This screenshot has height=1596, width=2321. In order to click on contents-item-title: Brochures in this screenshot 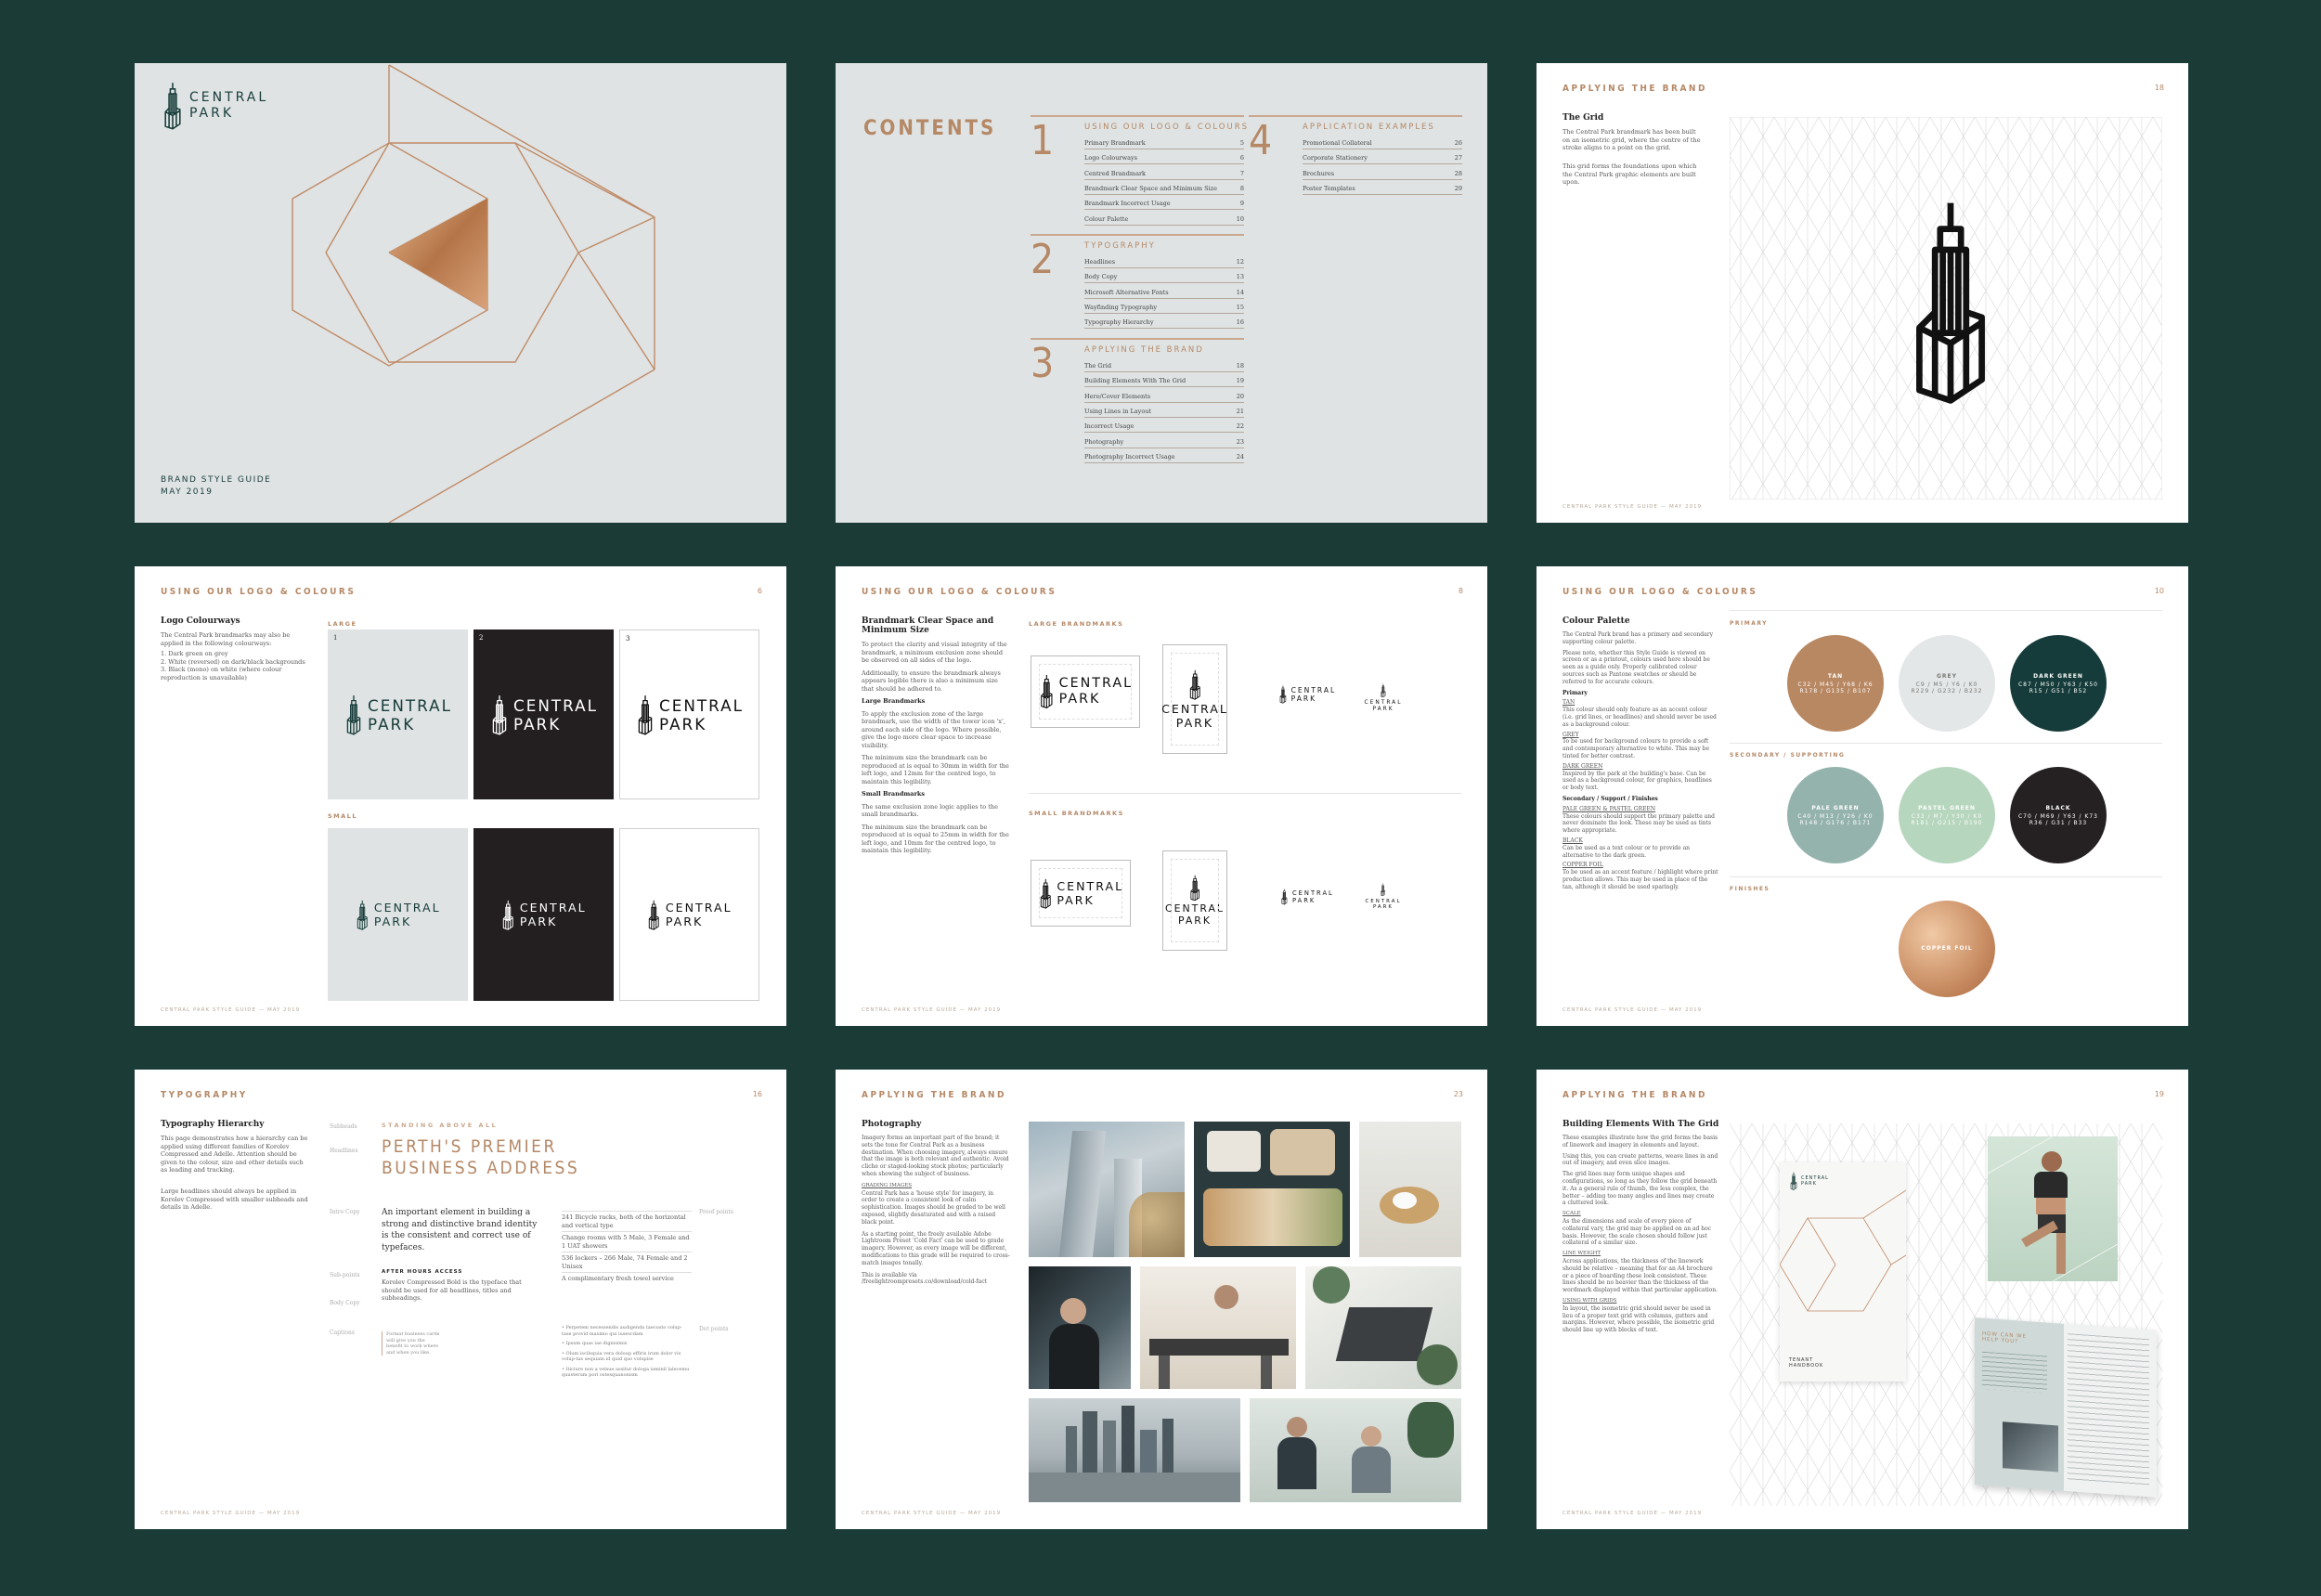, I will do `click(1319, 173)`.